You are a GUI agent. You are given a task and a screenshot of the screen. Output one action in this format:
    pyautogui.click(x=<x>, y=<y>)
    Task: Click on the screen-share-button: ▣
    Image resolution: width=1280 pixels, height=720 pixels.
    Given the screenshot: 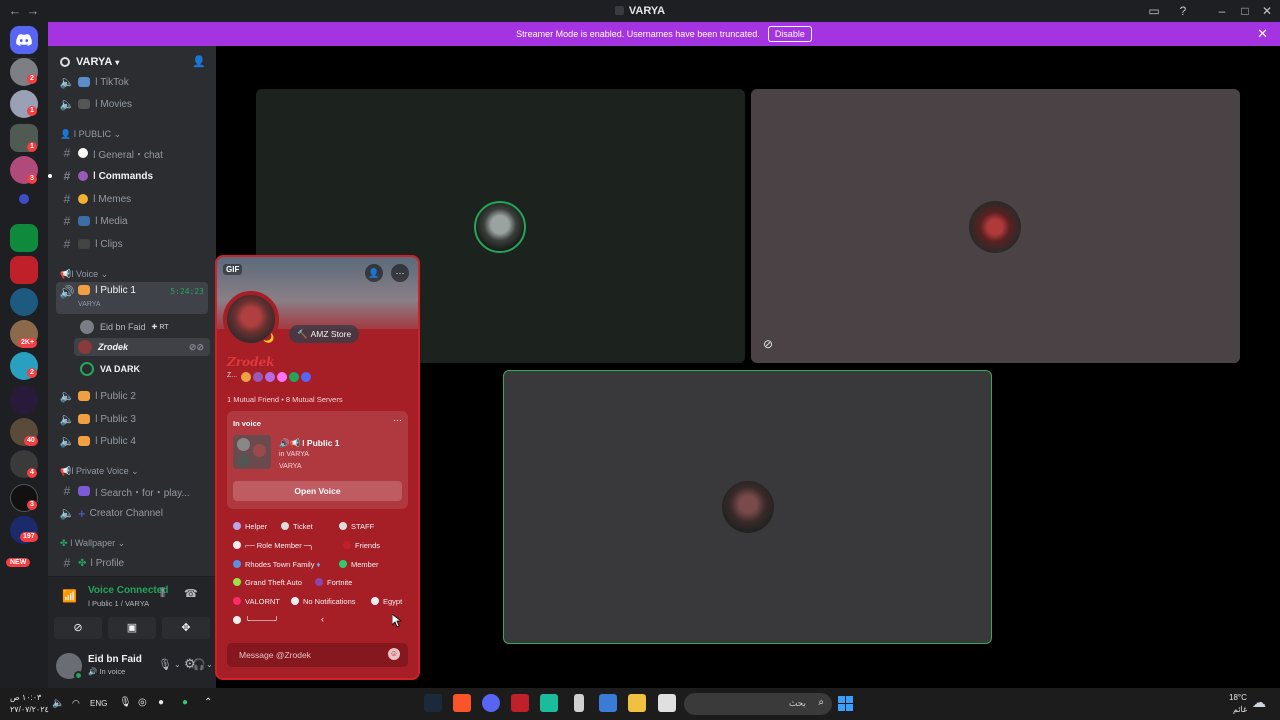 What is the action you would take?
    pyautogui.click(x=132, y=628)
    